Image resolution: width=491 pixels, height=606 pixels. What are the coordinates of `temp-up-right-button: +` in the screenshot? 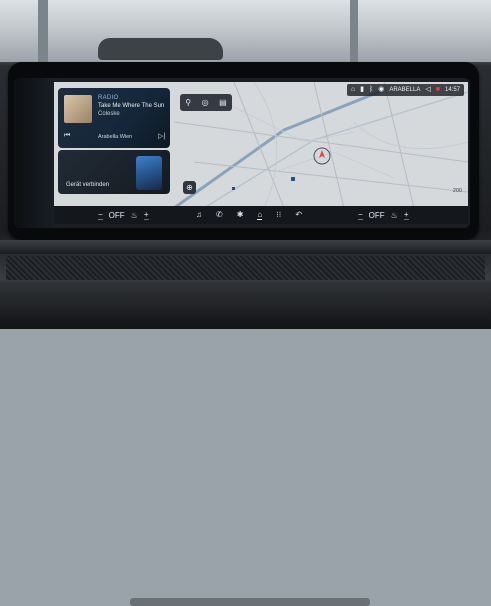 It's located at (406, 215).